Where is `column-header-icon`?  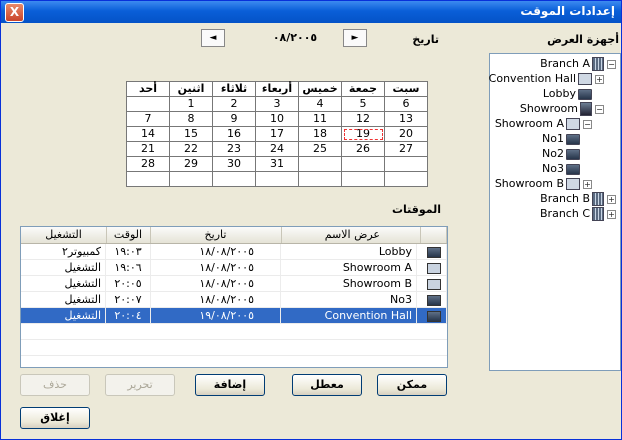 column-header-icon is located at coordinates (434, 235).